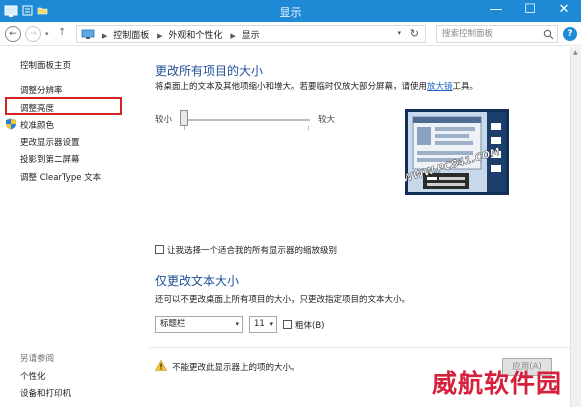  I want to click on custom-scaling-option: 让我选择一个适合我的所有显示器的缩放级别, so click(246, 250).